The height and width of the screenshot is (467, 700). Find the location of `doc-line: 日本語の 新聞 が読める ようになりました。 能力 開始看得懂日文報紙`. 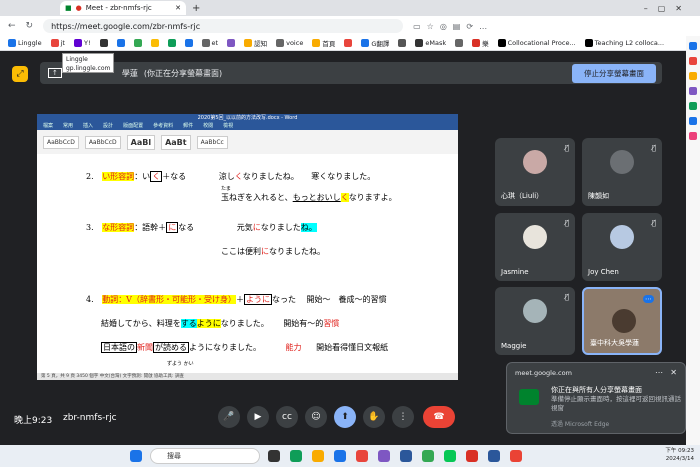

doc-line: 日本語の 新聞 が読める ようになりました。 能力 開始看得懂日文報紙 is located at coordinates (245, 347).